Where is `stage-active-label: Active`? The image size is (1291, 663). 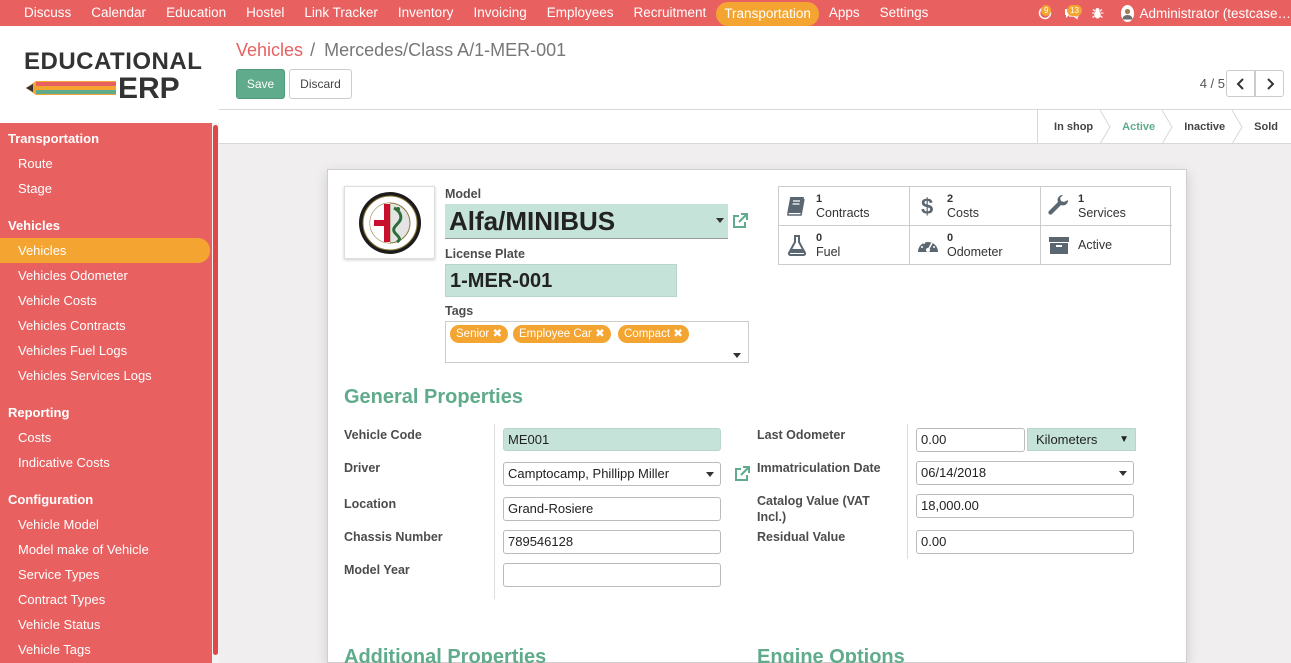 stage-active-label: Active is located at coordinates (1139, 127).